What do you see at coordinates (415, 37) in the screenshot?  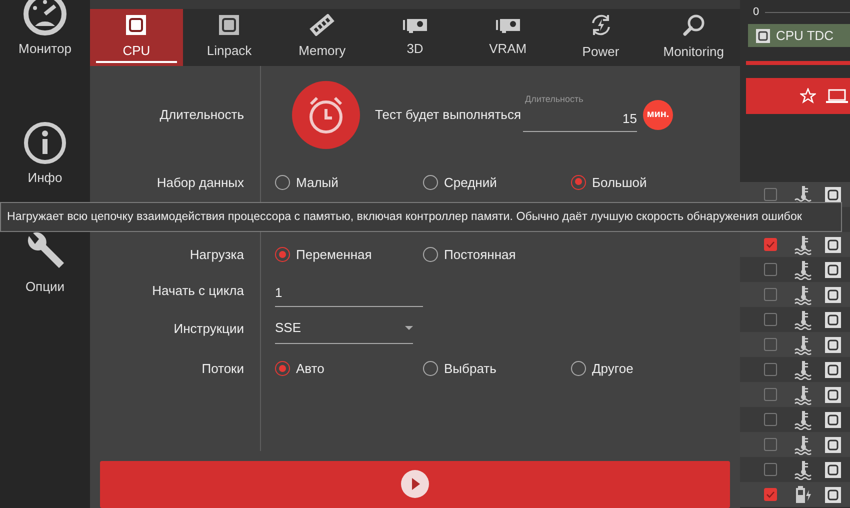 I see `tab: 3D` at bounding box center [415, 37].